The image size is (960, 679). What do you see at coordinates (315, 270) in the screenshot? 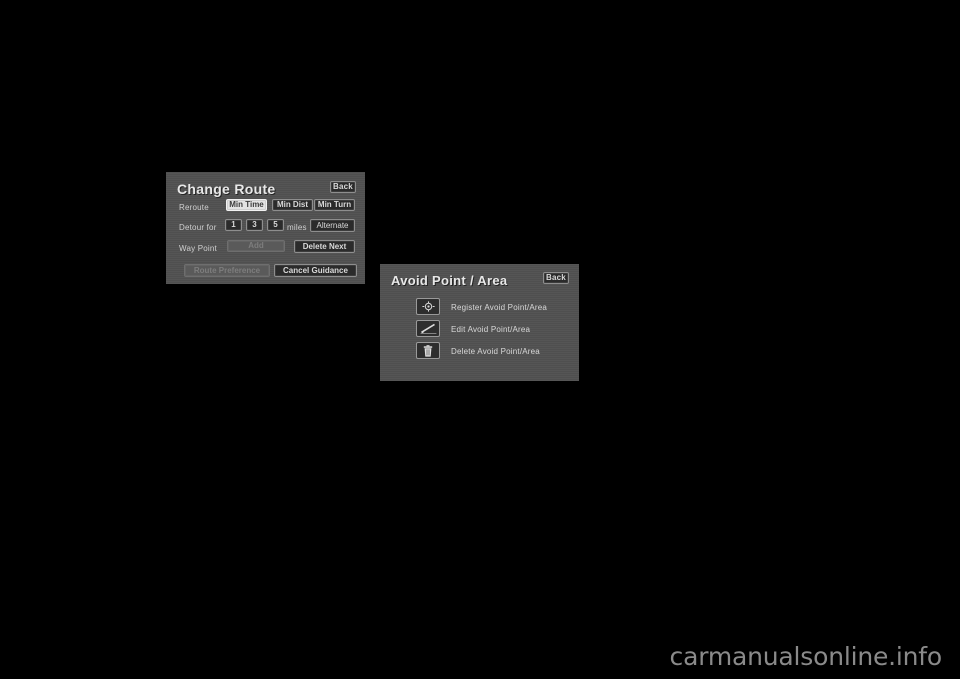
I see `cancel-guidance-button: Cancel Guidance` at bounding box center [315, 270].